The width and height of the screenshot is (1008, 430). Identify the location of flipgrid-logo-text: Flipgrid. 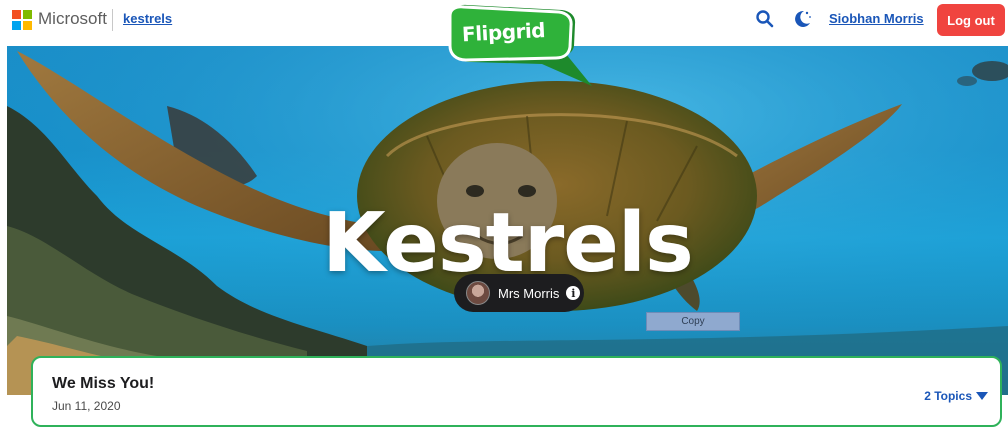
(503, 32).